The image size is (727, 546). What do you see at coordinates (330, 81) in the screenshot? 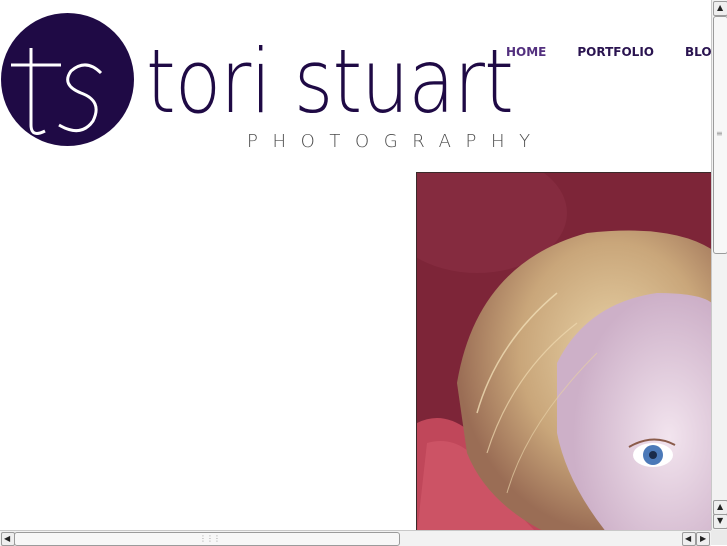
I see `brand-name: tori stuart` at bounding box center [330, 81].